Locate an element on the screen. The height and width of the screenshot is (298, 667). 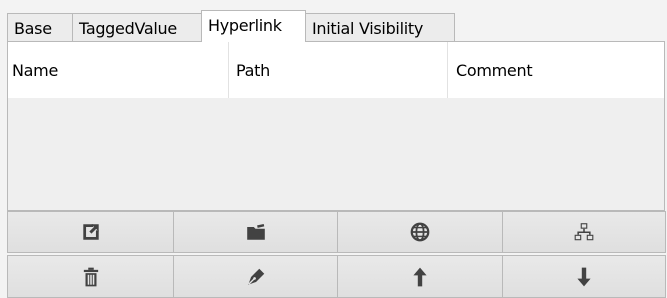
delete-link-button is located at coordinates (90, 276).